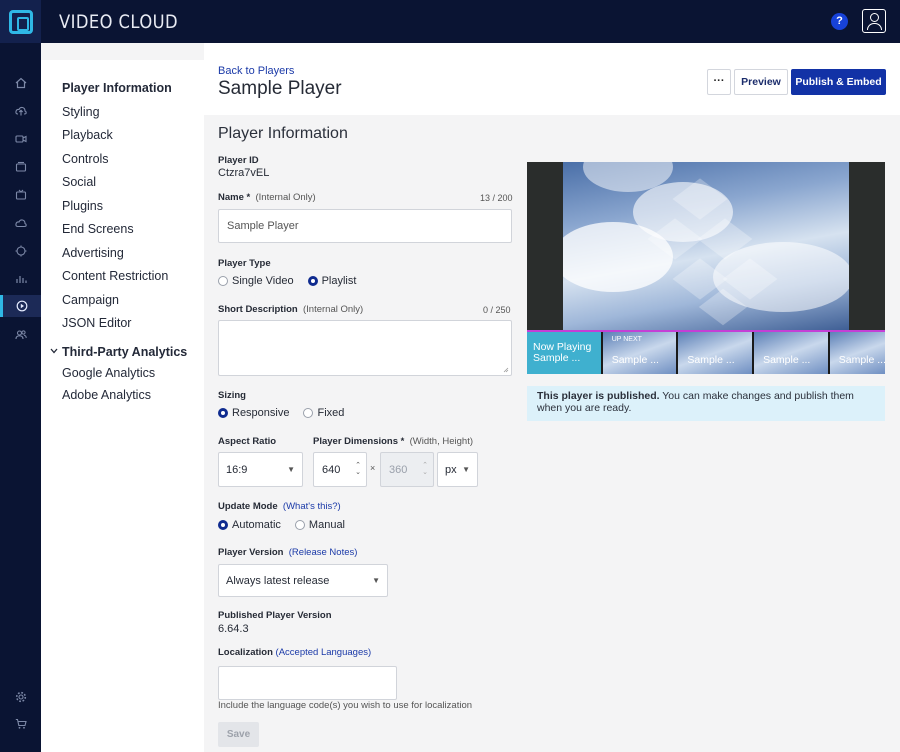  What do you see at coordinates (20, 195) in the screenshot?
I see `live-icon` at bounding box center [20, 195].